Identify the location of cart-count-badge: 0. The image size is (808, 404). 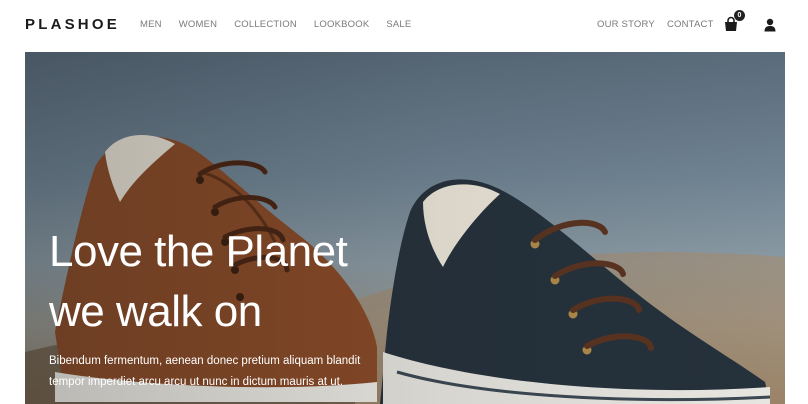
(739, 15).